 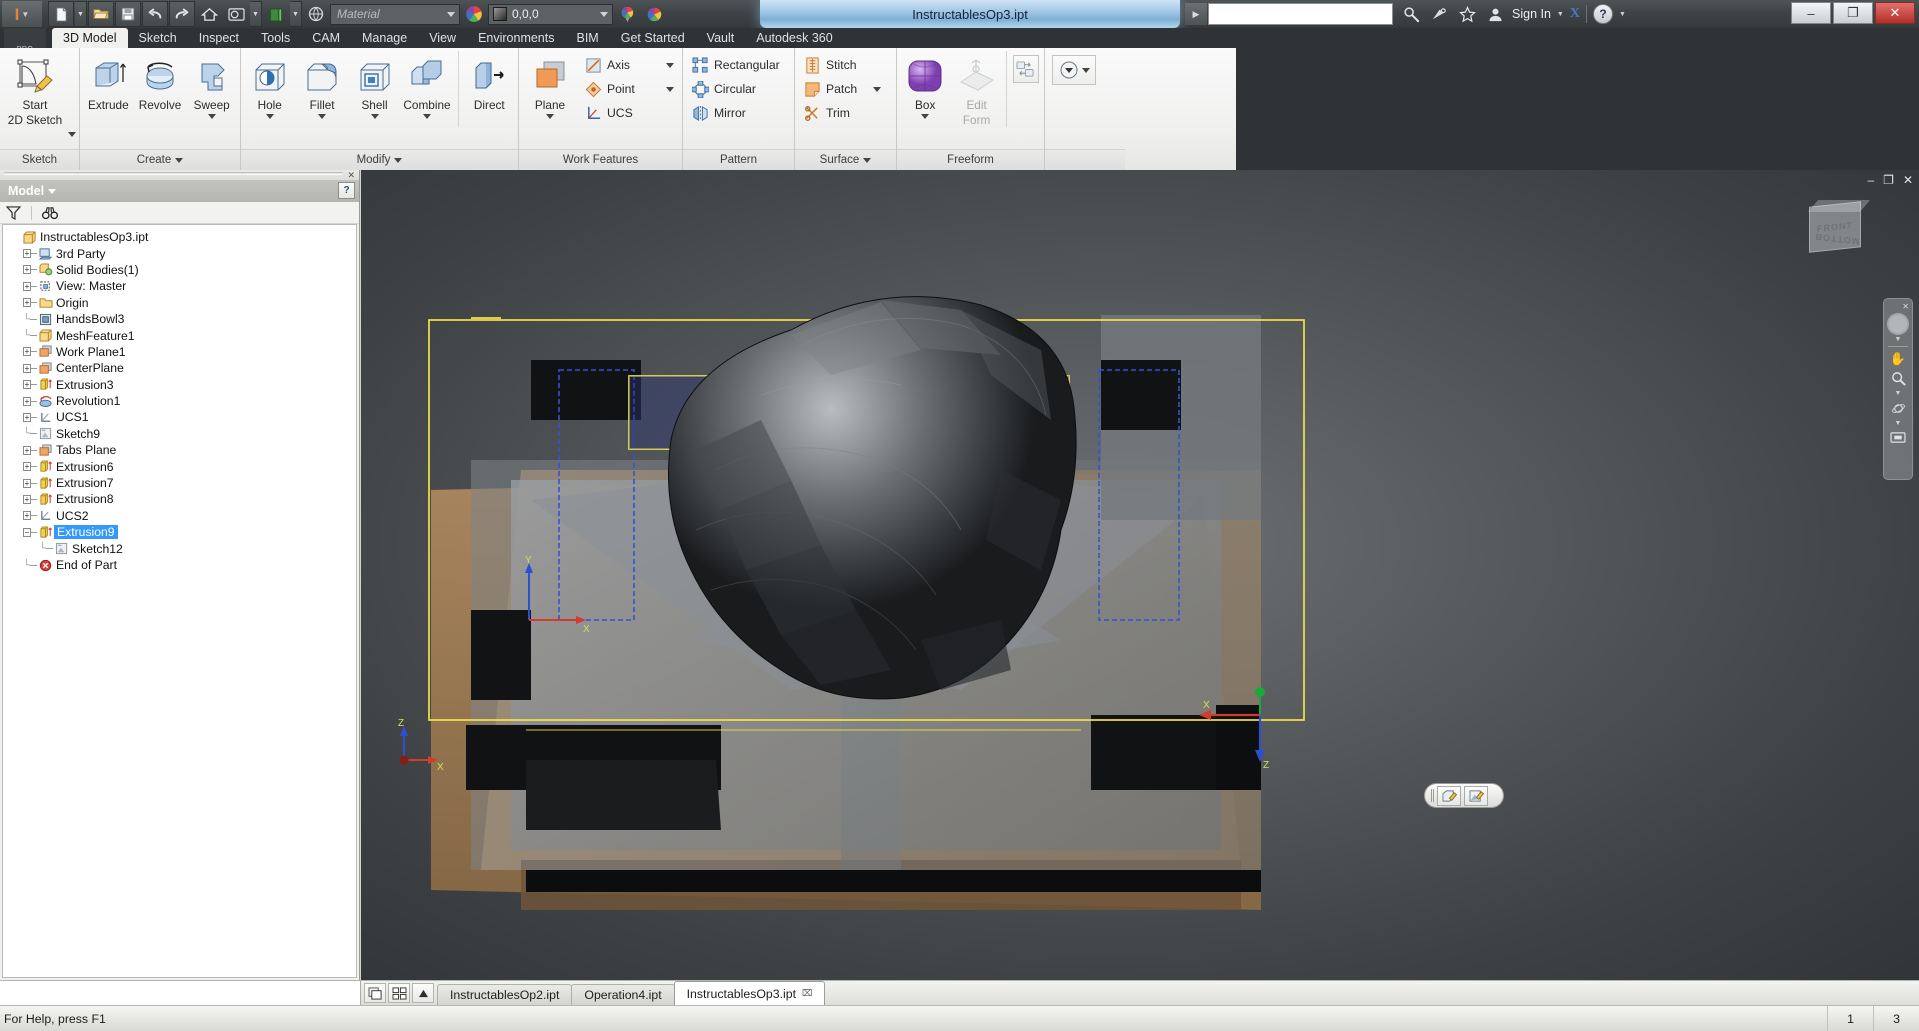 I want to click on browser-drag-grip: ✕, so click(x=179, y=175).